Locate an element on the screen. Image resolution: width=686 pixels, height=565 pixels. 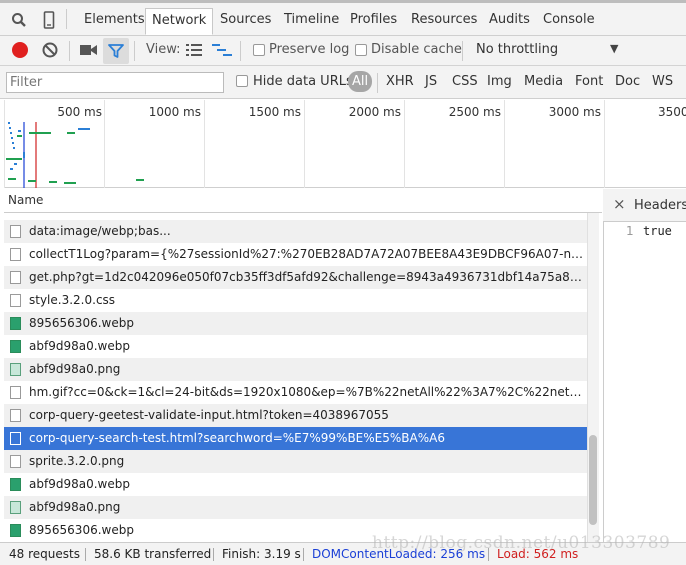
disable-cache-label: Disable cache is located at coordinates (416, 49).